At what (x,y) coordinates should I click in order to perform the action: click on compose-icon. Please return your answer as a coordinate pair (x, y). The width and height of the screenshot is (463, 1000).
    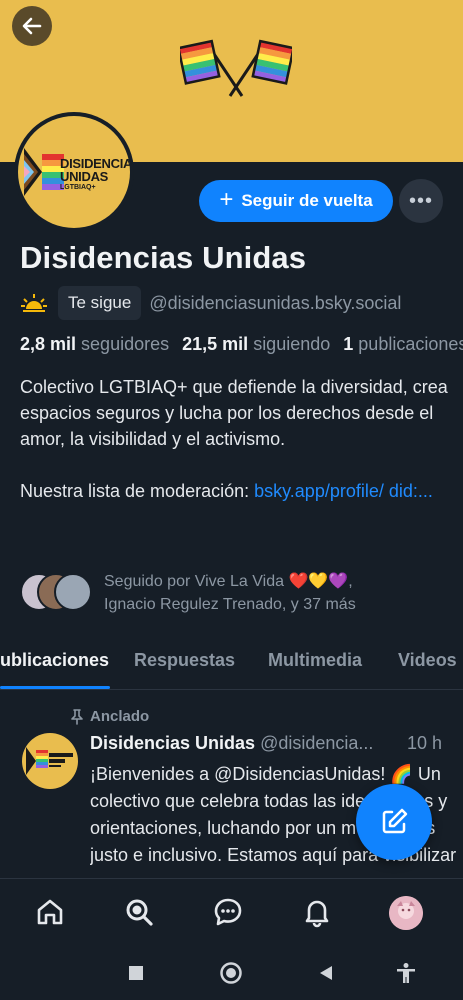
    Looking at the image, I should click on (395, 821).